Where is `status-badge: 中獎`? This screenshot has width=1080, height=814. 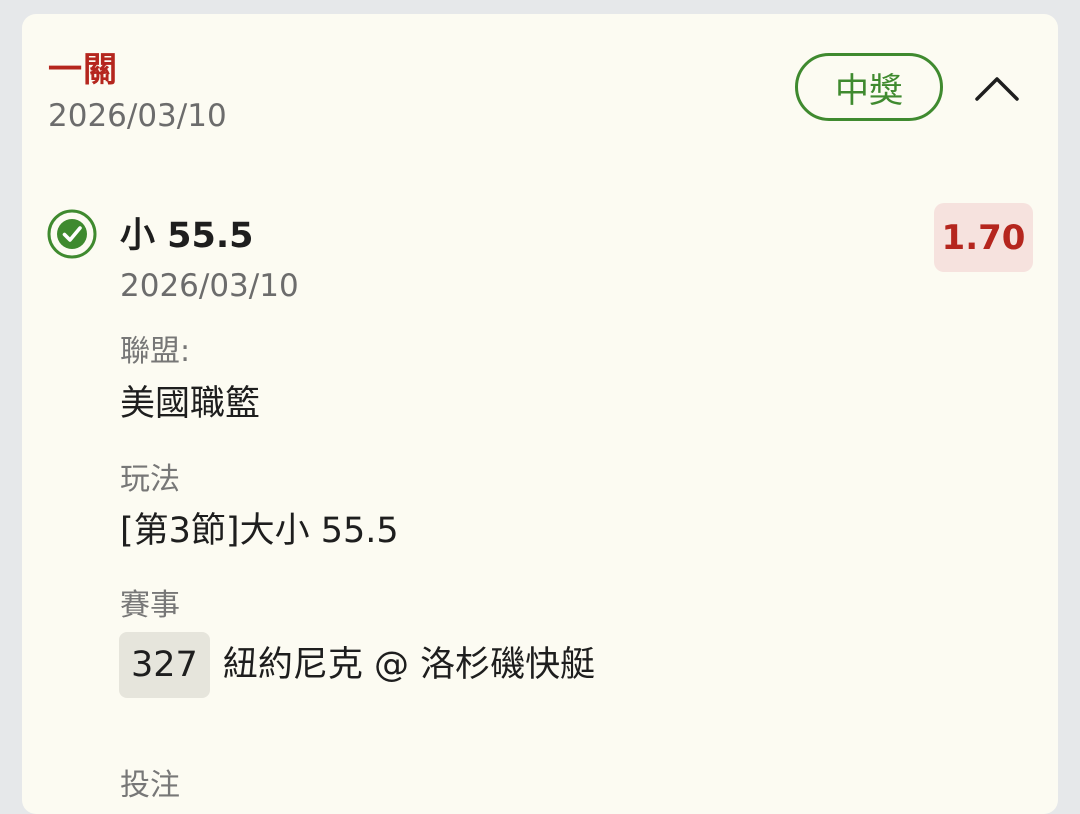
status-badge: 中獎 is located at coordinates (869, 87).